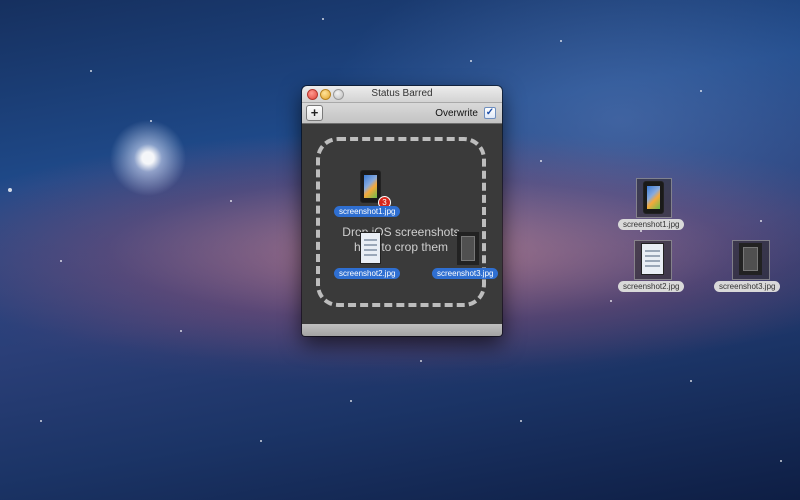 The width and height of the screenshot is (800, 500). I want to click on dragged-file-1-label: screenshot1.jpg, so click(367, 211).